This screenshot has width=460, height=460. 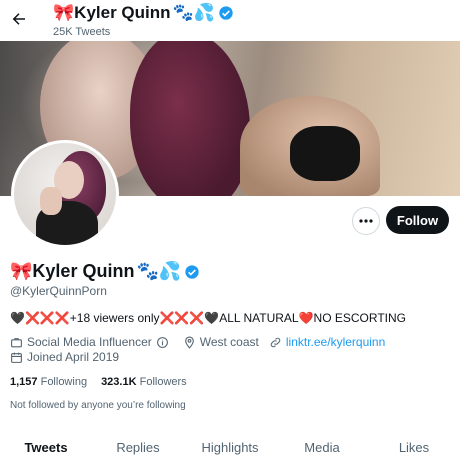 I want to click on joined-date: Joined April 2019, so click(x=64, y=357).